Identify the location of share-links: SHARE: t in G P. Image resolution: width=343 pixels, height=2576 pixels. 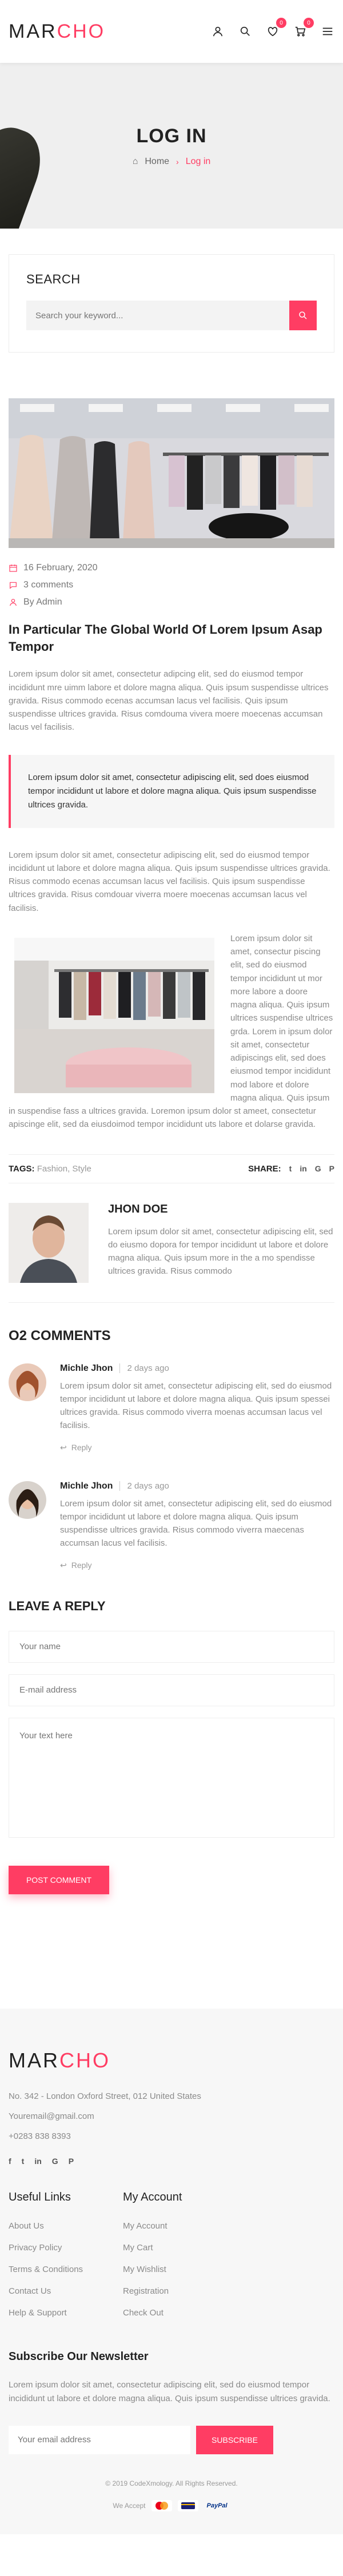
(291, 1169).